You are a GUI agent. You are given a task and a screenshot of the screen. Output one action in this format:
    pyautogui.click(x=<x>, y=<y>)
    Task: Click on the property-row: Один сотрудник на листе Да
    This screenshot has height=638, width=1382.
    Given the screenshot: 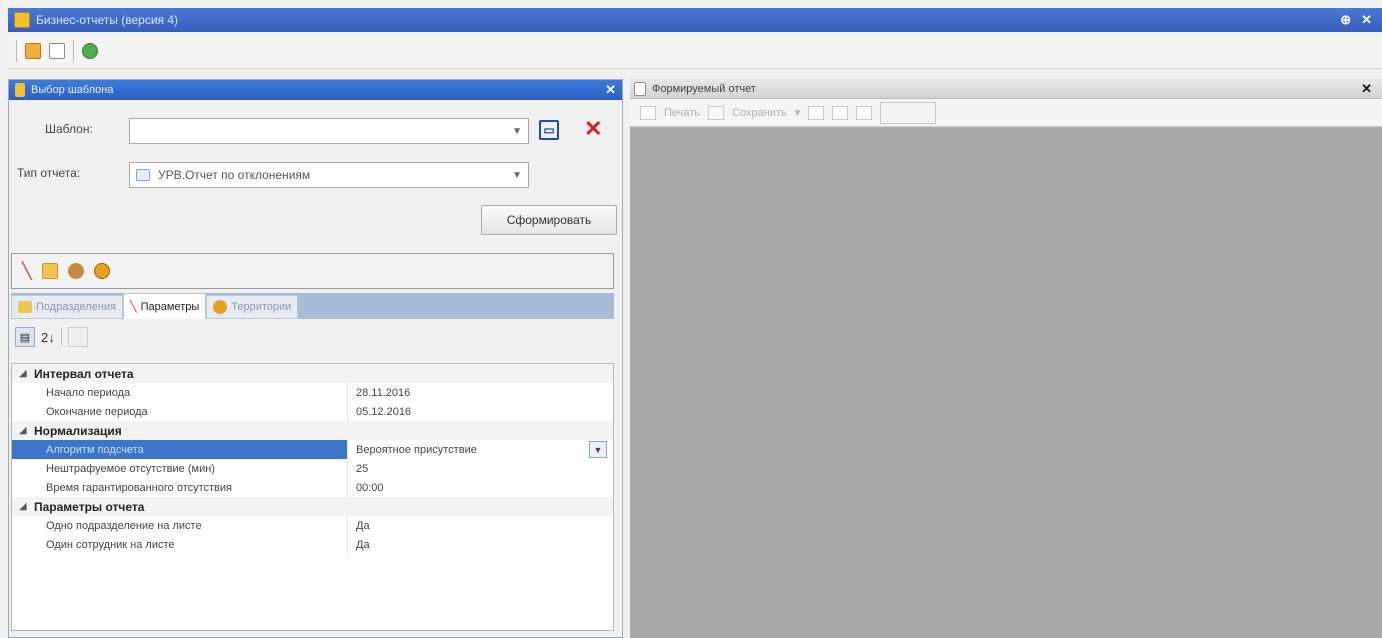 What is the action you would take?
    pyautogui.click(x=312, y=544)
    